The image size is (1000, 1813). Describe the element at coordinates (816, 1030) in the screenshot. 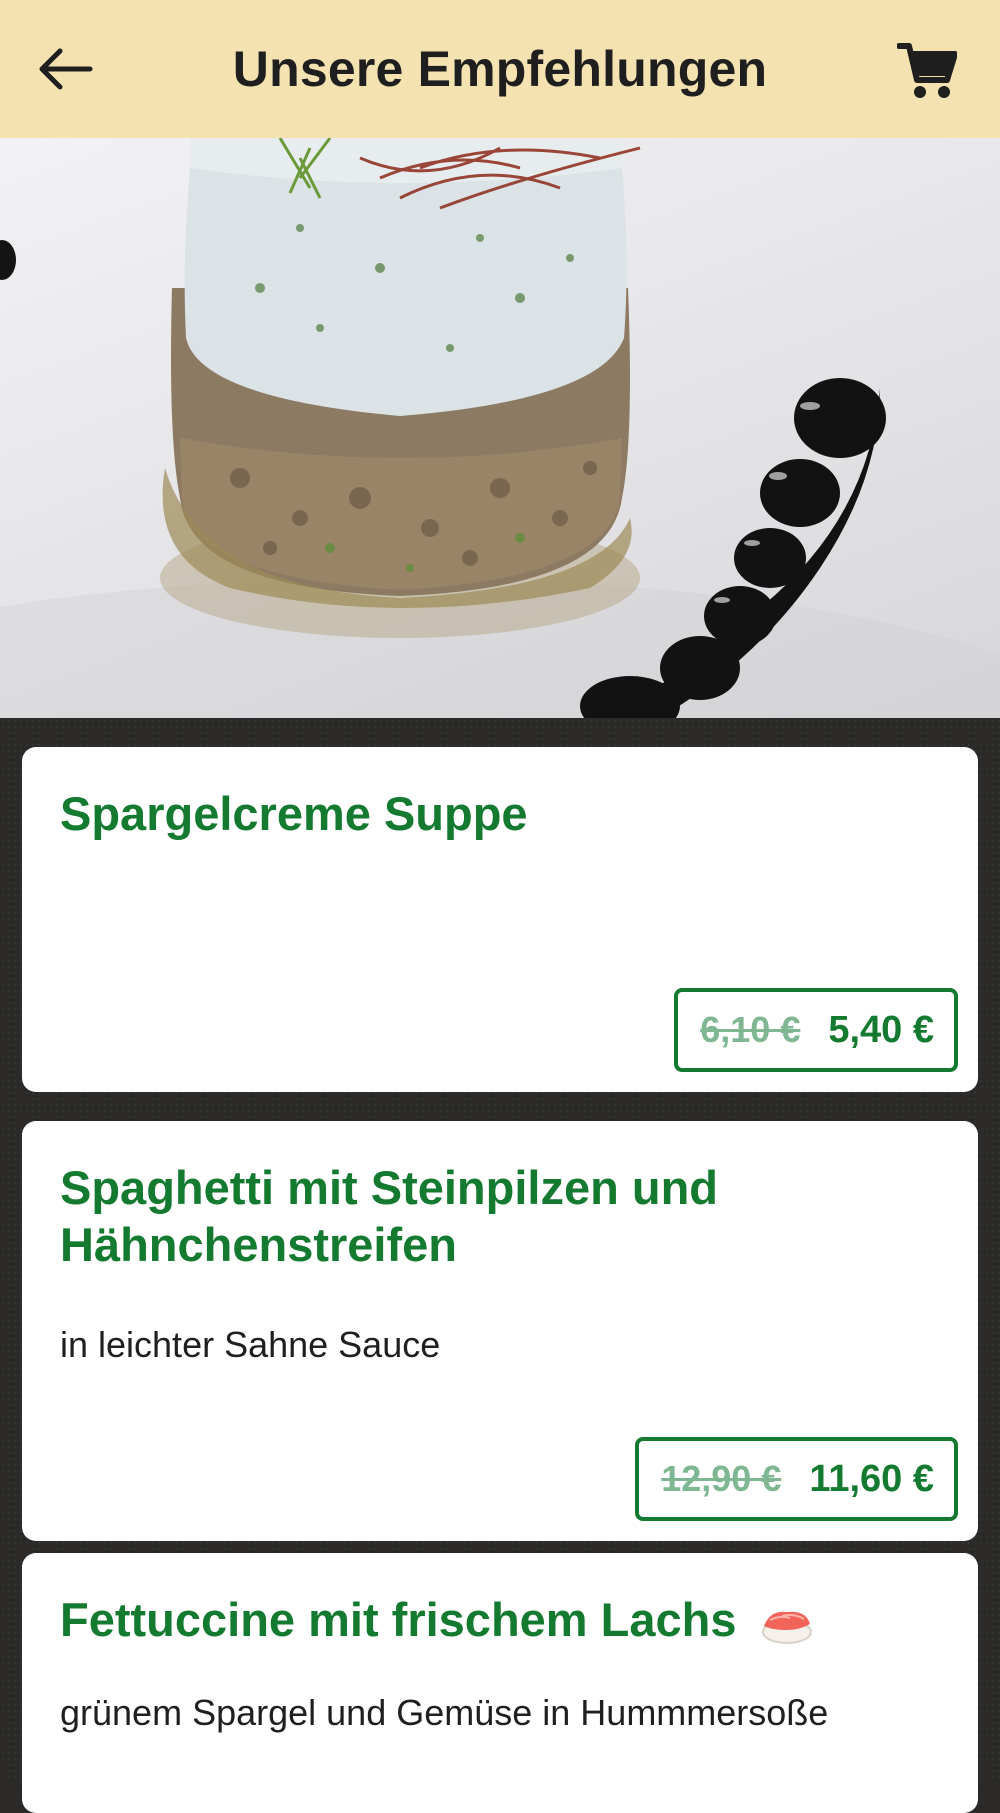

I see `price-button: 6,10 € 5,40 €` at that location.